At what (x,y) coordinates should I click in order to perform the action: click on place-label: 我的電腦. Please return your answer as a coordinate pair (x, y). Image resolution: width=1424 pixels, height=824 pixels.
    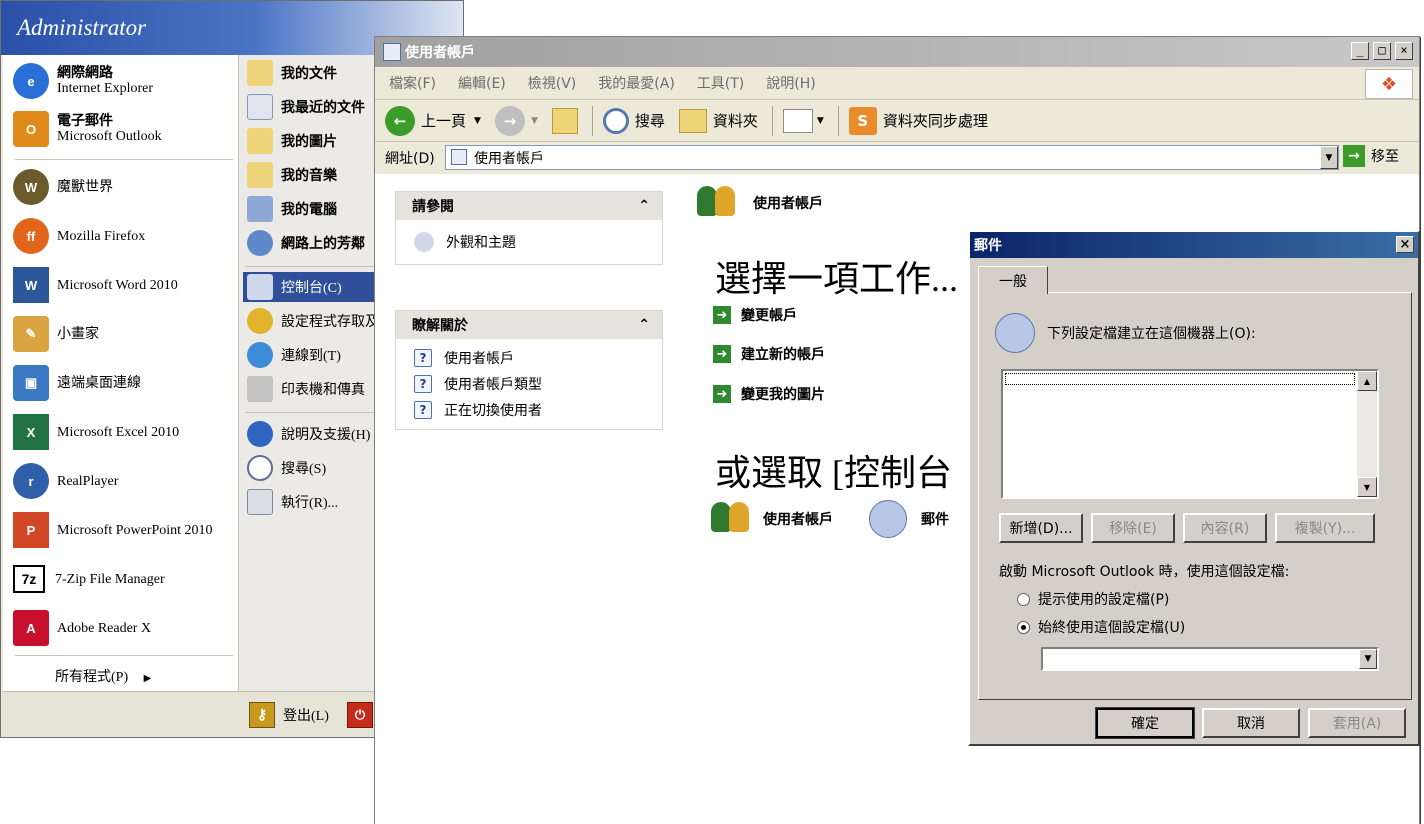
    Looking at the image, I should click on (309, 210).